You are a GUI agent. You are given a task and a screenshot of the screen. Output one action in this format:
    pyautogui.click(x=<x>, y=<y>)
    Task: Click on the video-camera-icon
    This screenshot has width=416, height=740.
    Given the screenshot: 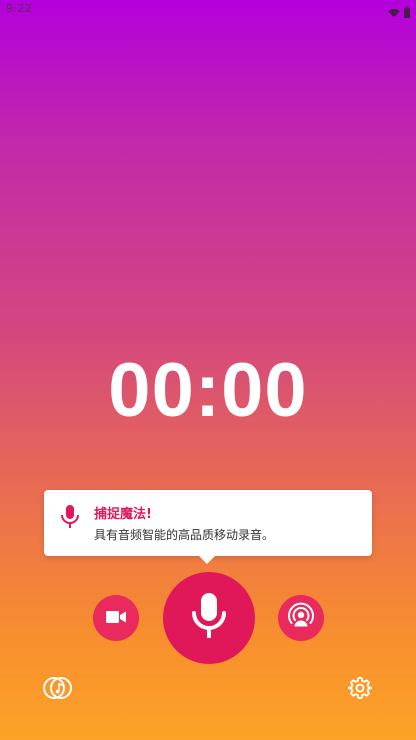 What is the action you would take?
    pyautogui.click(x=116, y=618)
    